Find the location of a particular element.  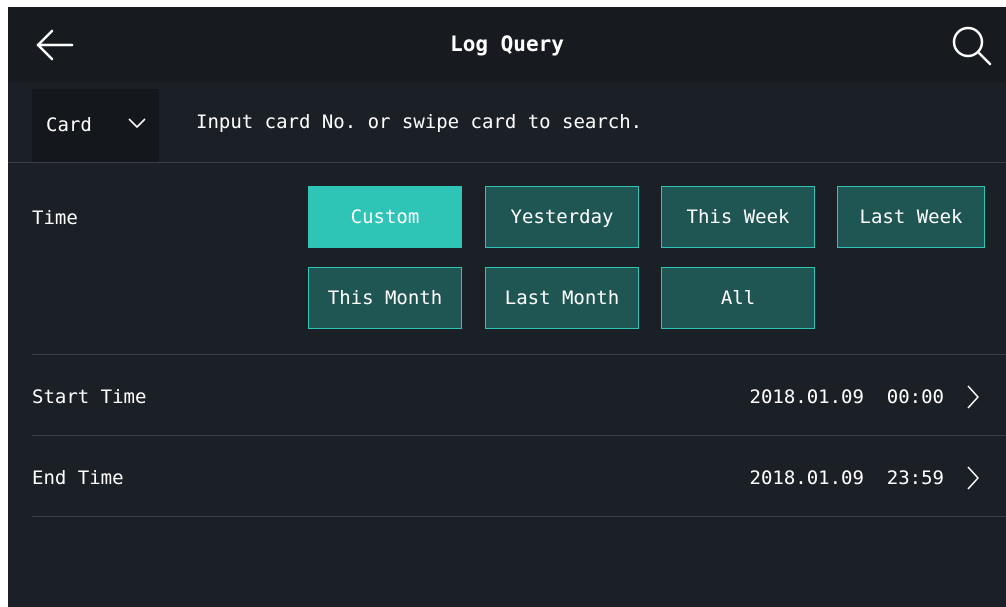

header-bar: Log Query is located at coordinates (507, 44).